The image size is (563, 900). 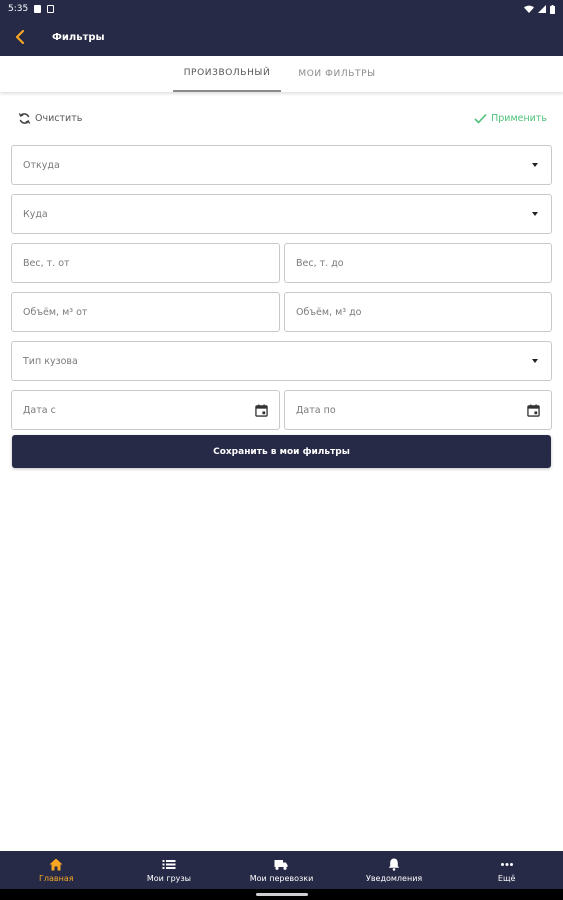 What do you see at coordinates (145, 312) in the screenshot?
I see `volume-from-input: Объём, м³ от` at bounding box center [145, 312].